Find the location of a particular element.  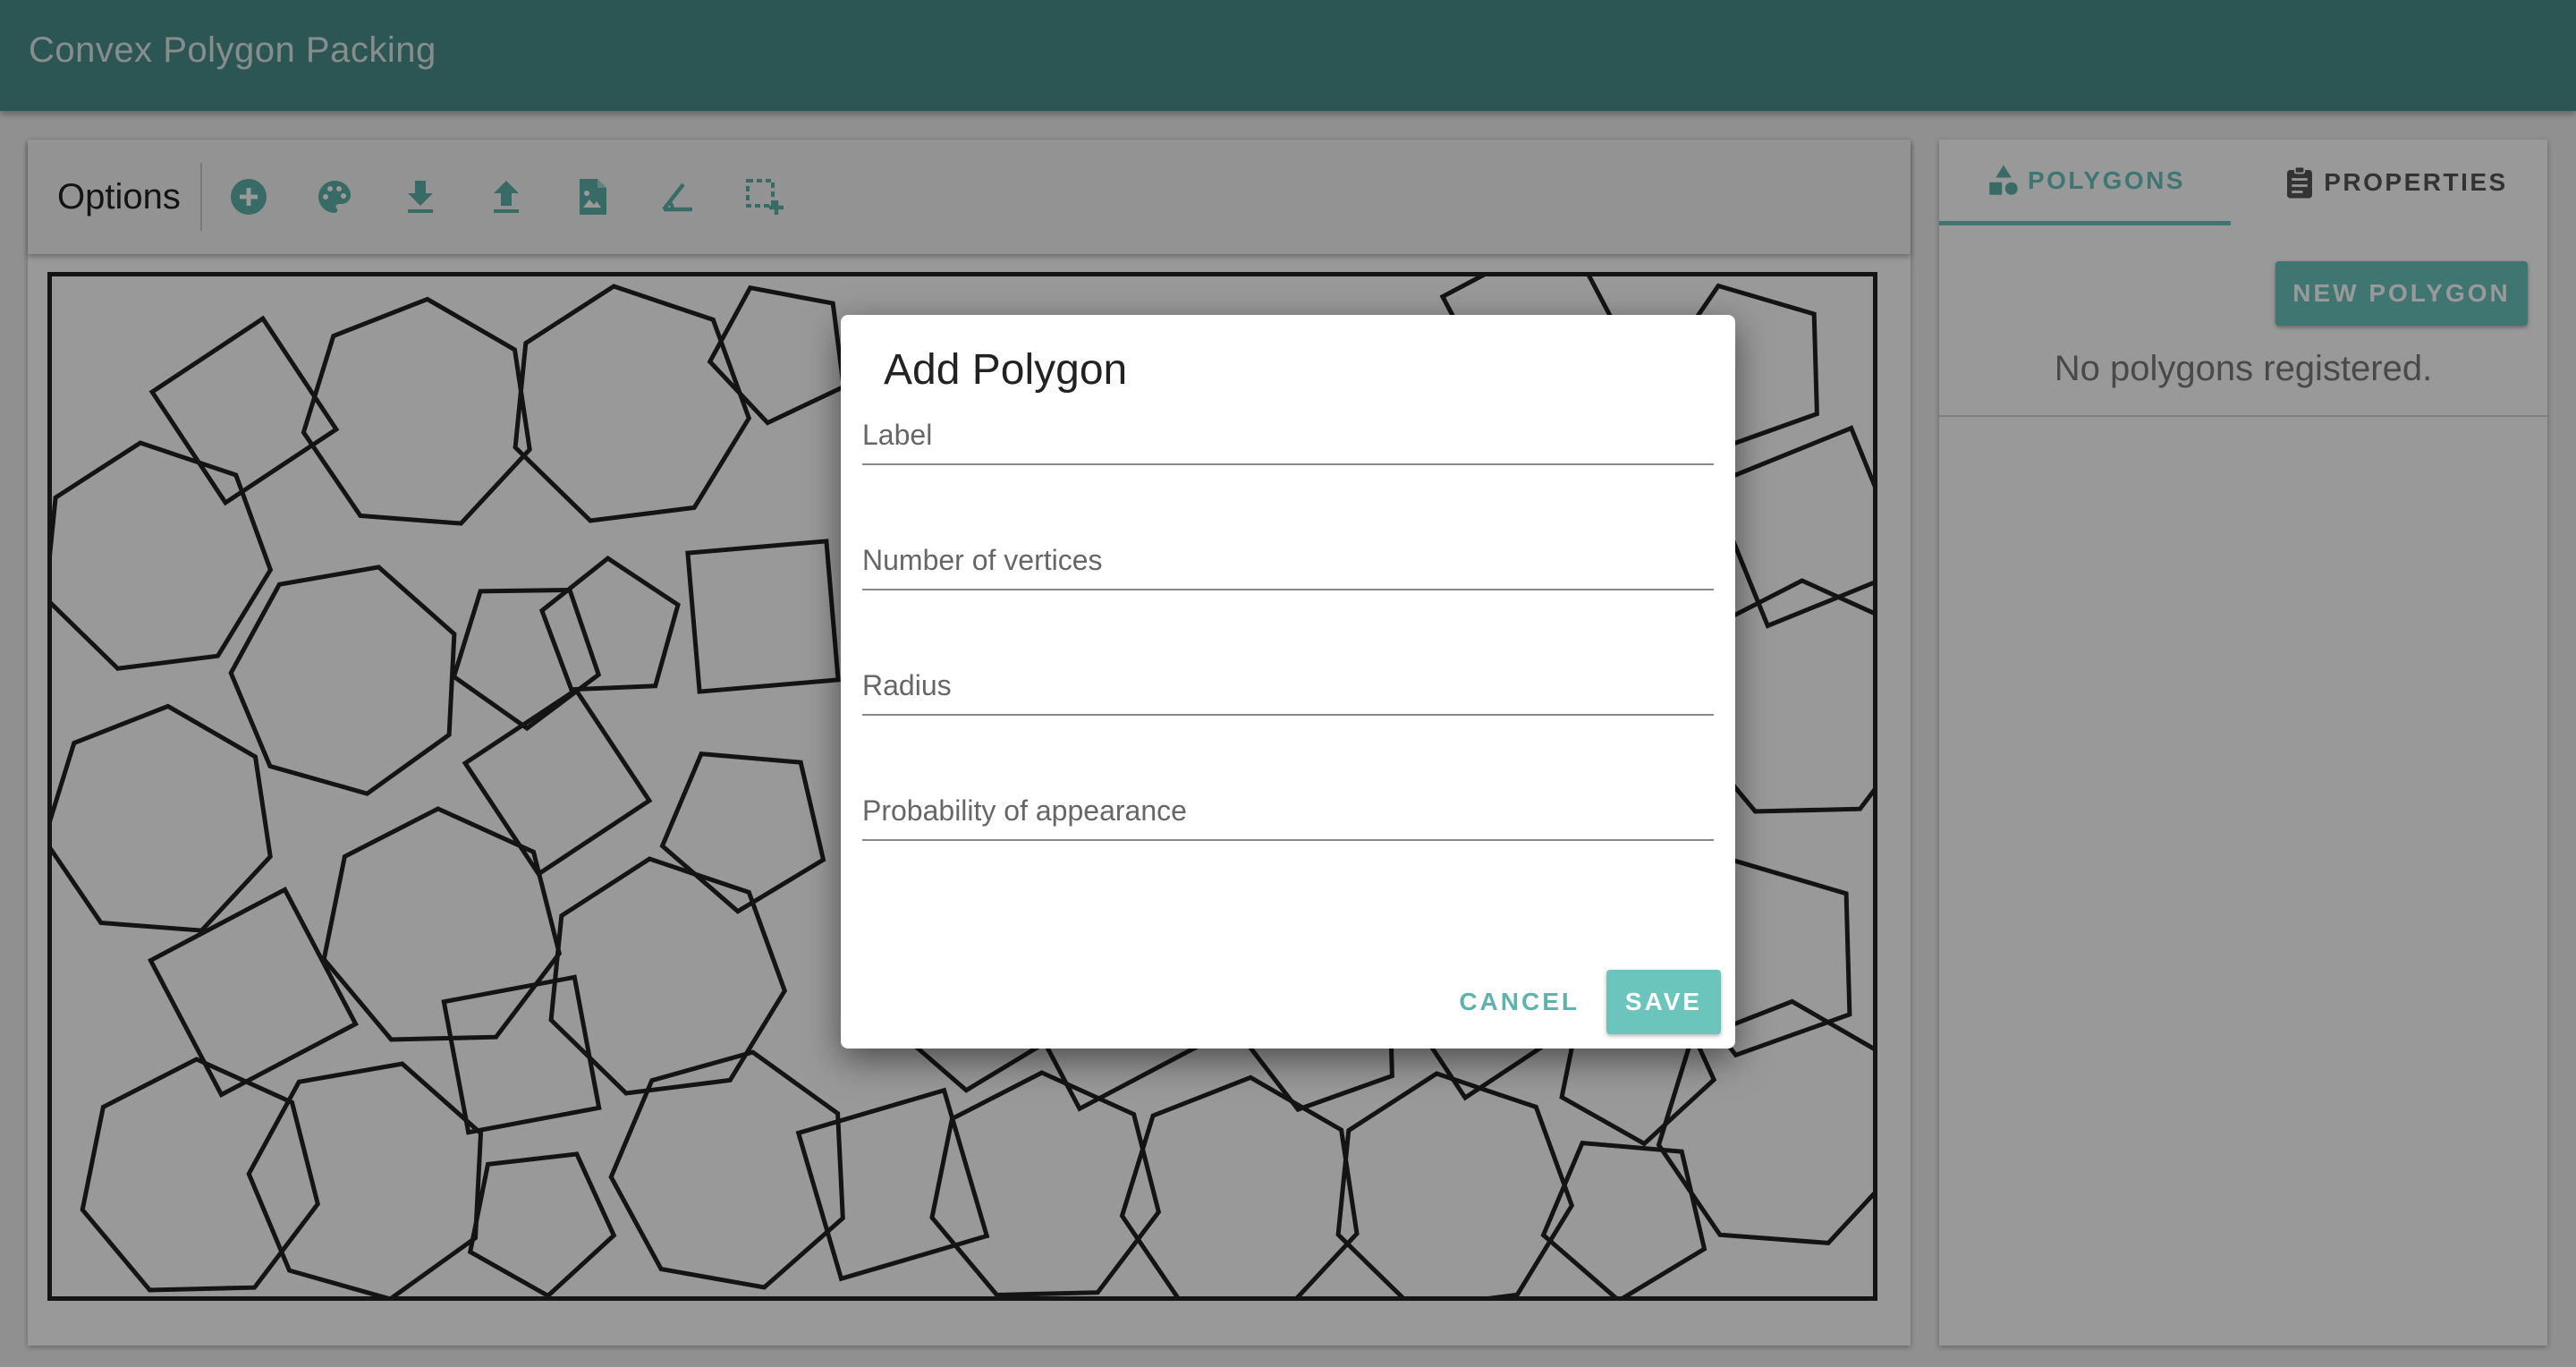

save-button: SAVE is located at coordinates (1663, 1002).